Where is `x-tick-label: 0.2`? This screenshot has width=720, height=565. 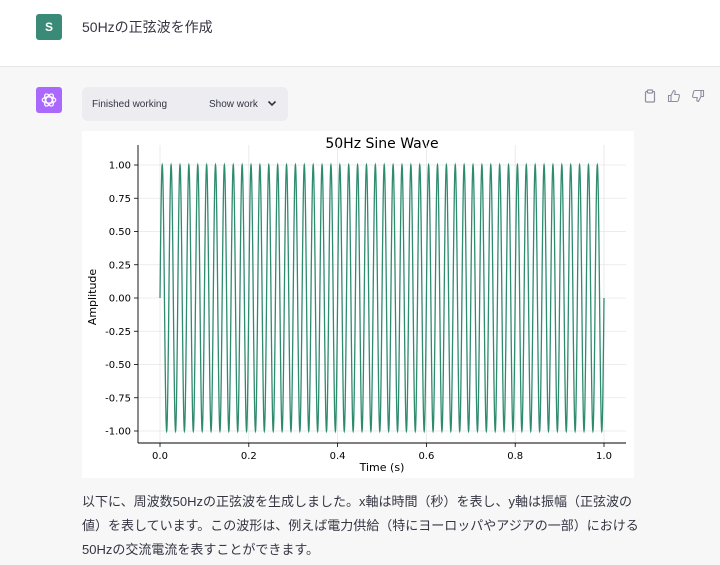 x-tick-label: 0.2 is located at coordinates (249, 456).